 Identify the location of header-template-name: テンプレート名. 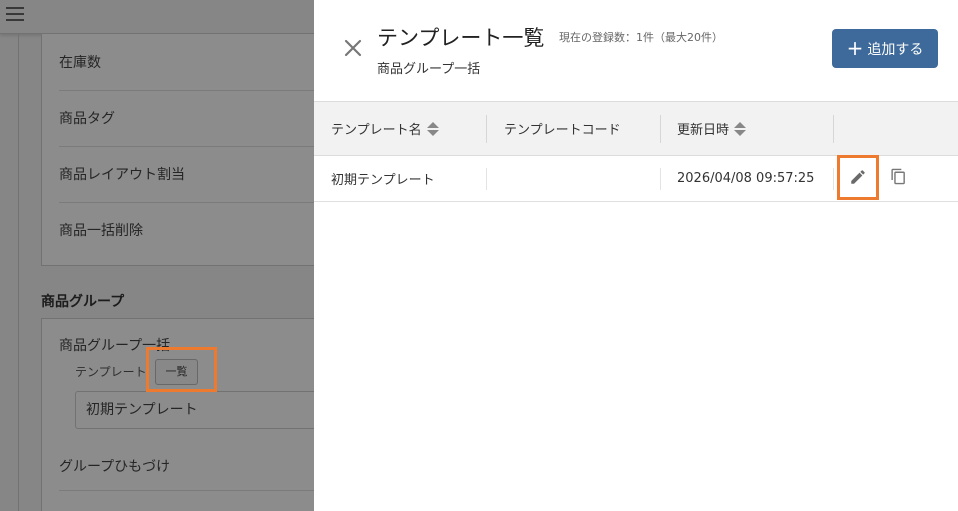
(385, 128).